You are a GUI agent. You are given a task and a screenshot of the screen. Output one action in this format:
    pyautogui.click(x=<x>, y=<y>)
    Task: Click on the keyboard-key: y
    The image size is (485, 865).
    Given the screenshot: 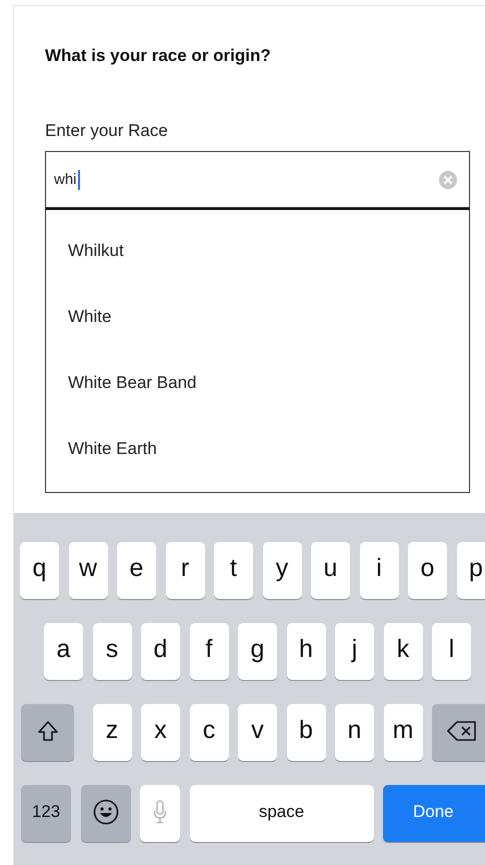 What is the action you would take?
    pyautogui.click(x=282, y=570)
    